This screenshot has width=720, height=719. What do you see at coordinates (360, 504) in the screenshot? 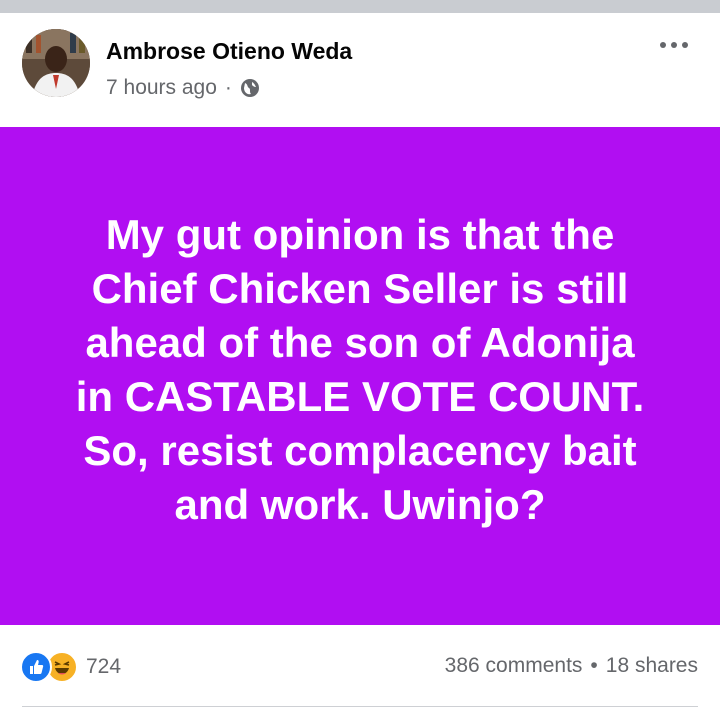
I see `post-text-line: and work. Uwinjo?` at bounding box center [360, 504].